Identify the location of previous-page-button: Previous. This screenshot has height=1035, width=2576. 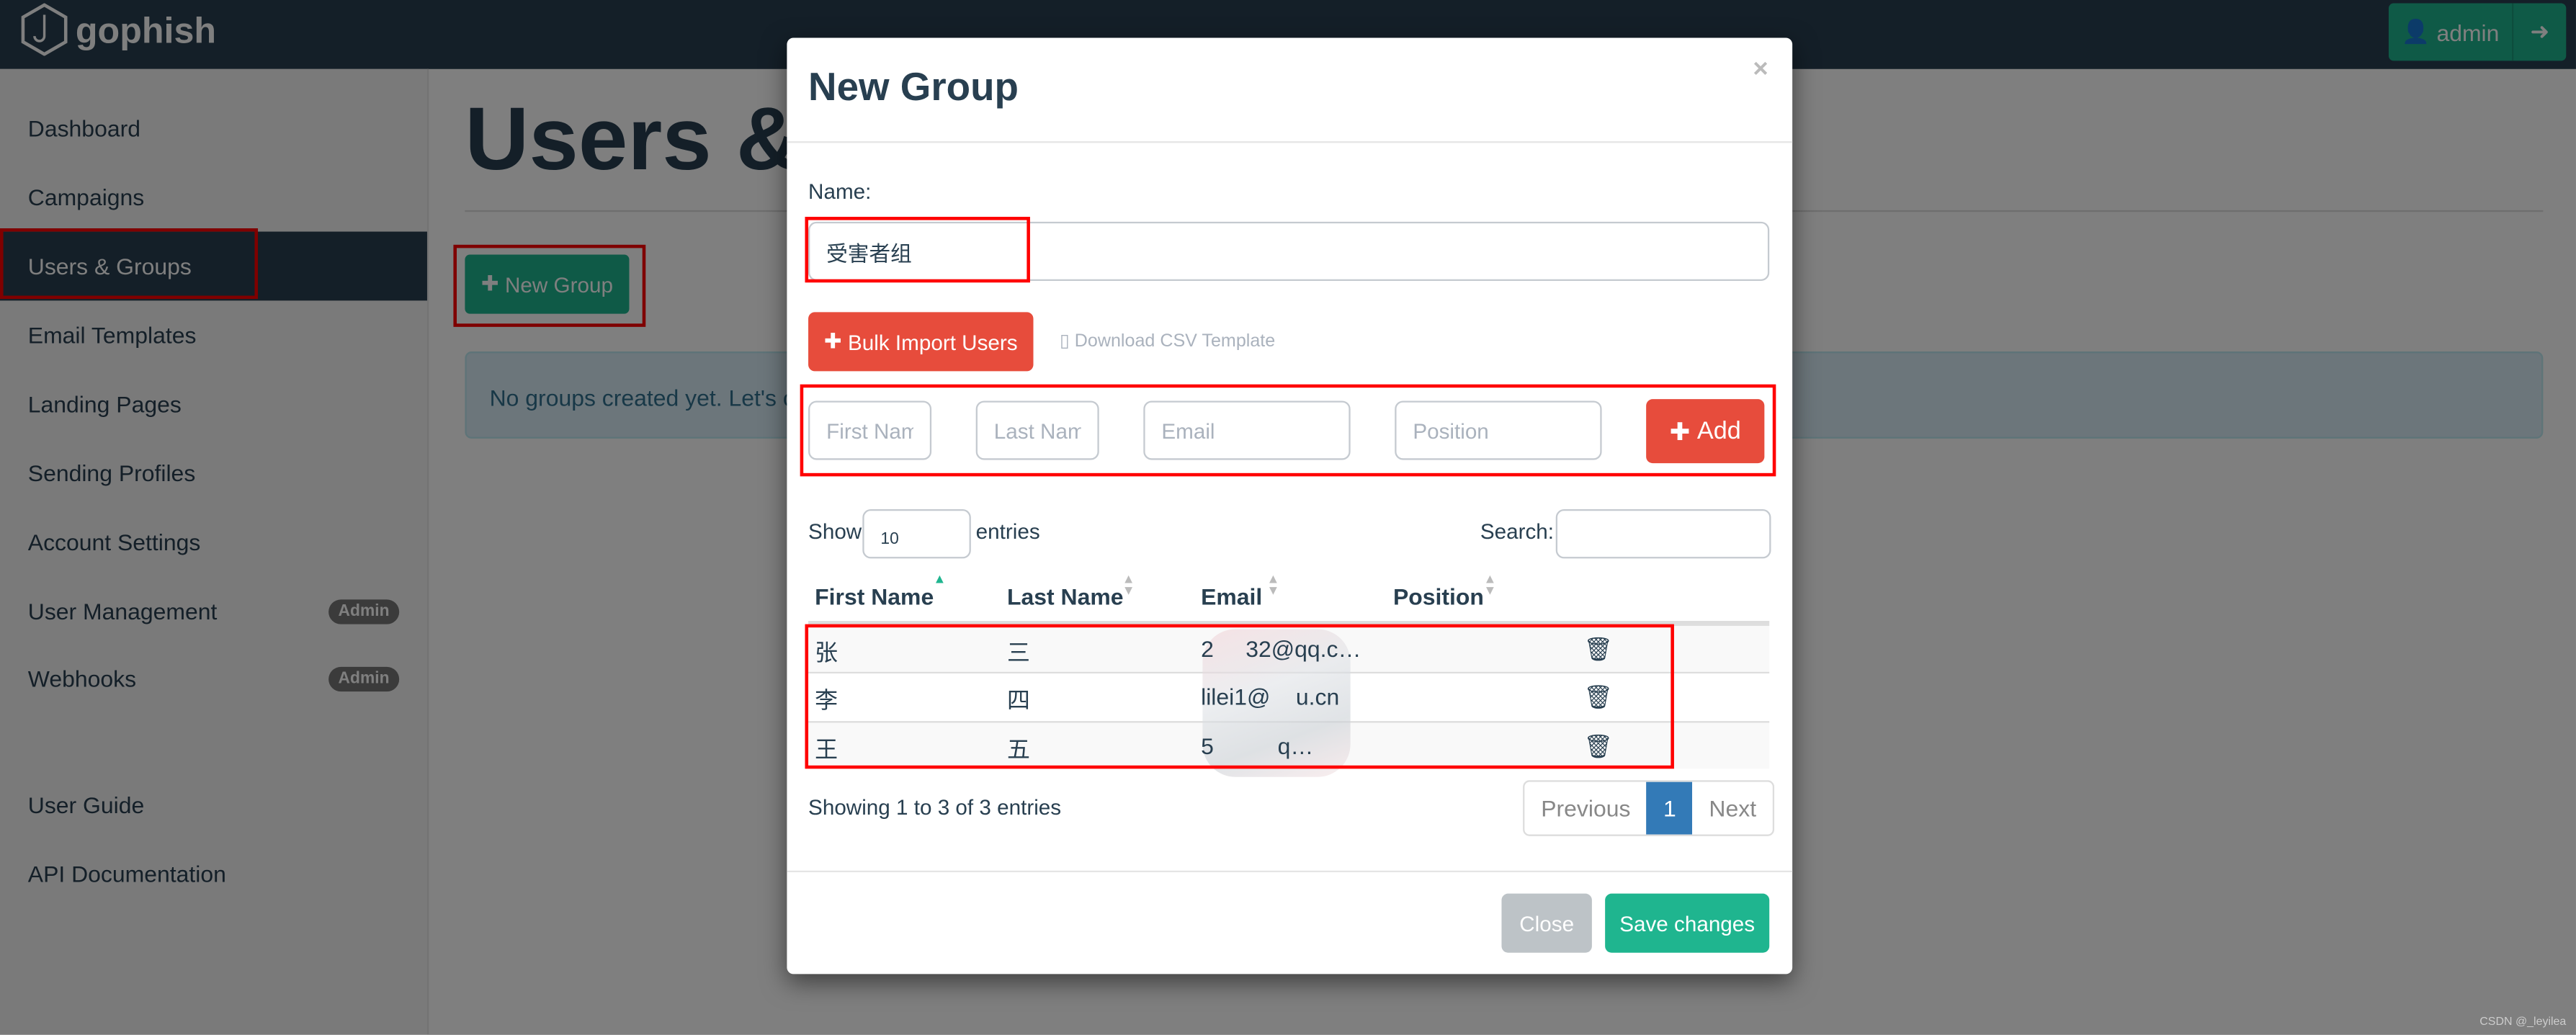
(1585, 808).